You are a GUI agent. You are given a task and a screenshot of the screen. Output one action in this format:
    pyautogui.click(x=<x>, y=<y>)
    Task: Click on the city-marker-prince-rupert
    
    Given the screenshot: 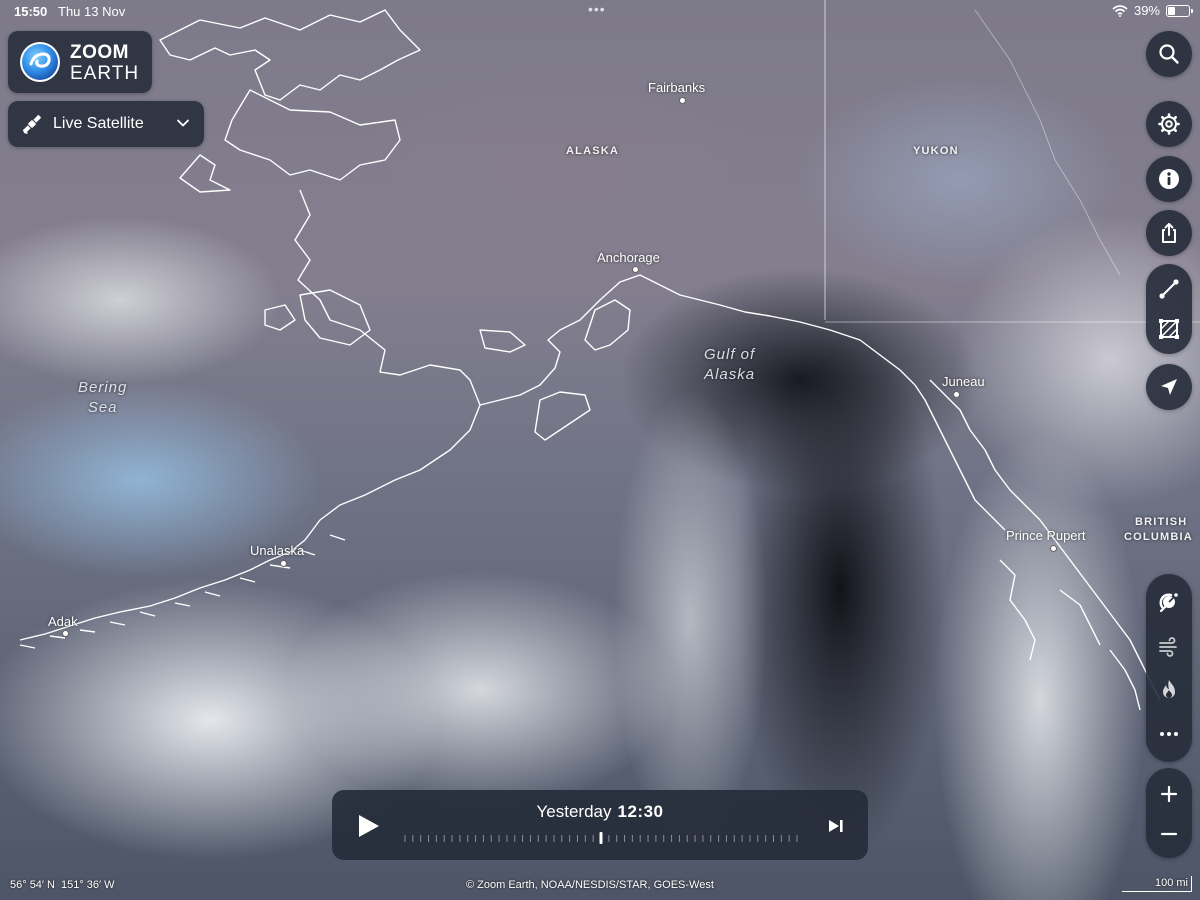 What is the action you would take?
    pyautogui.click(x=1053, y=548)
    